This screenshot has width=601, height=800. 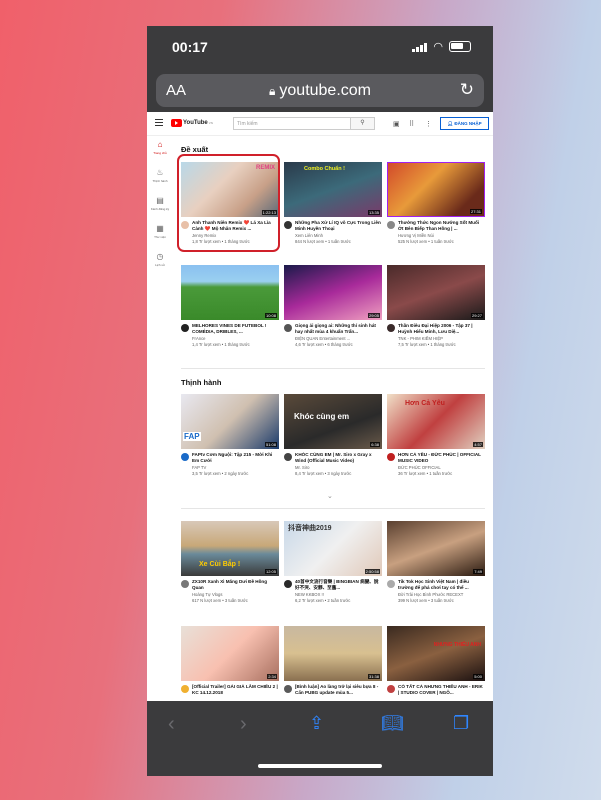 I want to click on bookmarks-icon: 📖︎, so click(x=392, y=723).